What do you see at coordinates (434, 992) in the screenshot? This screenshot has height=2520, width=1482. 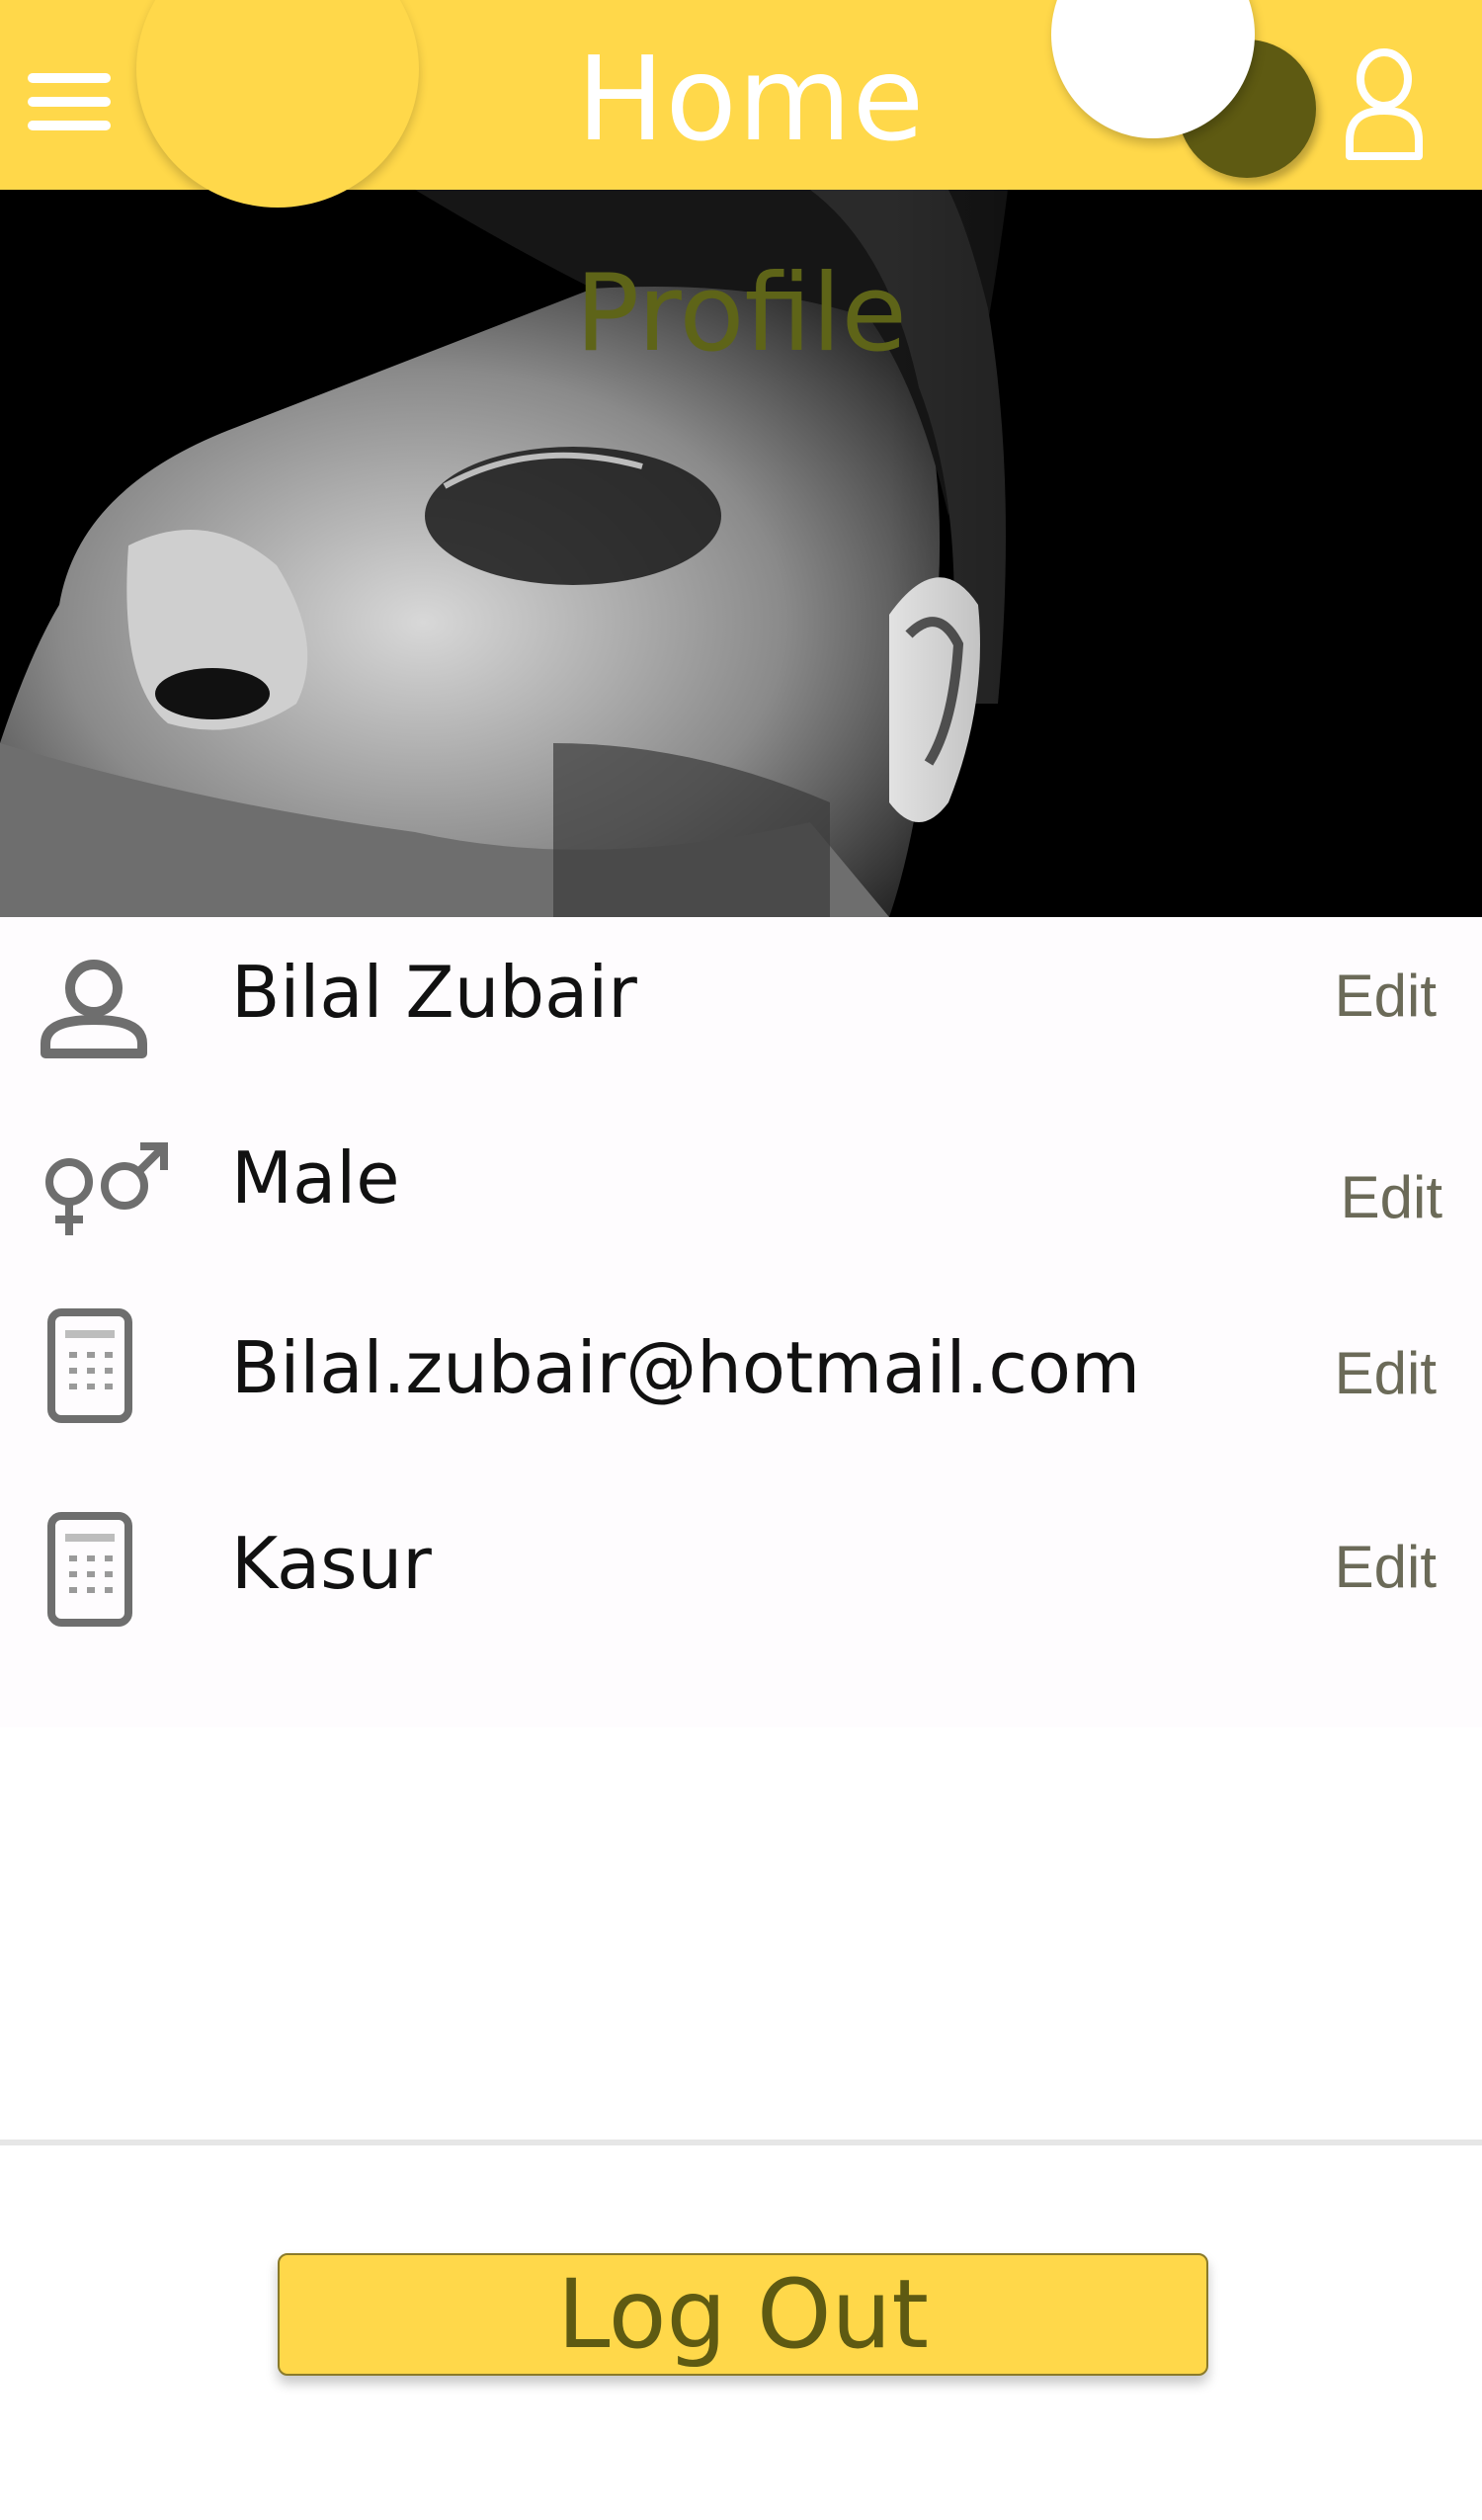 I see `profile-name: Bilal Zubair` at bounding box center [434, 992].